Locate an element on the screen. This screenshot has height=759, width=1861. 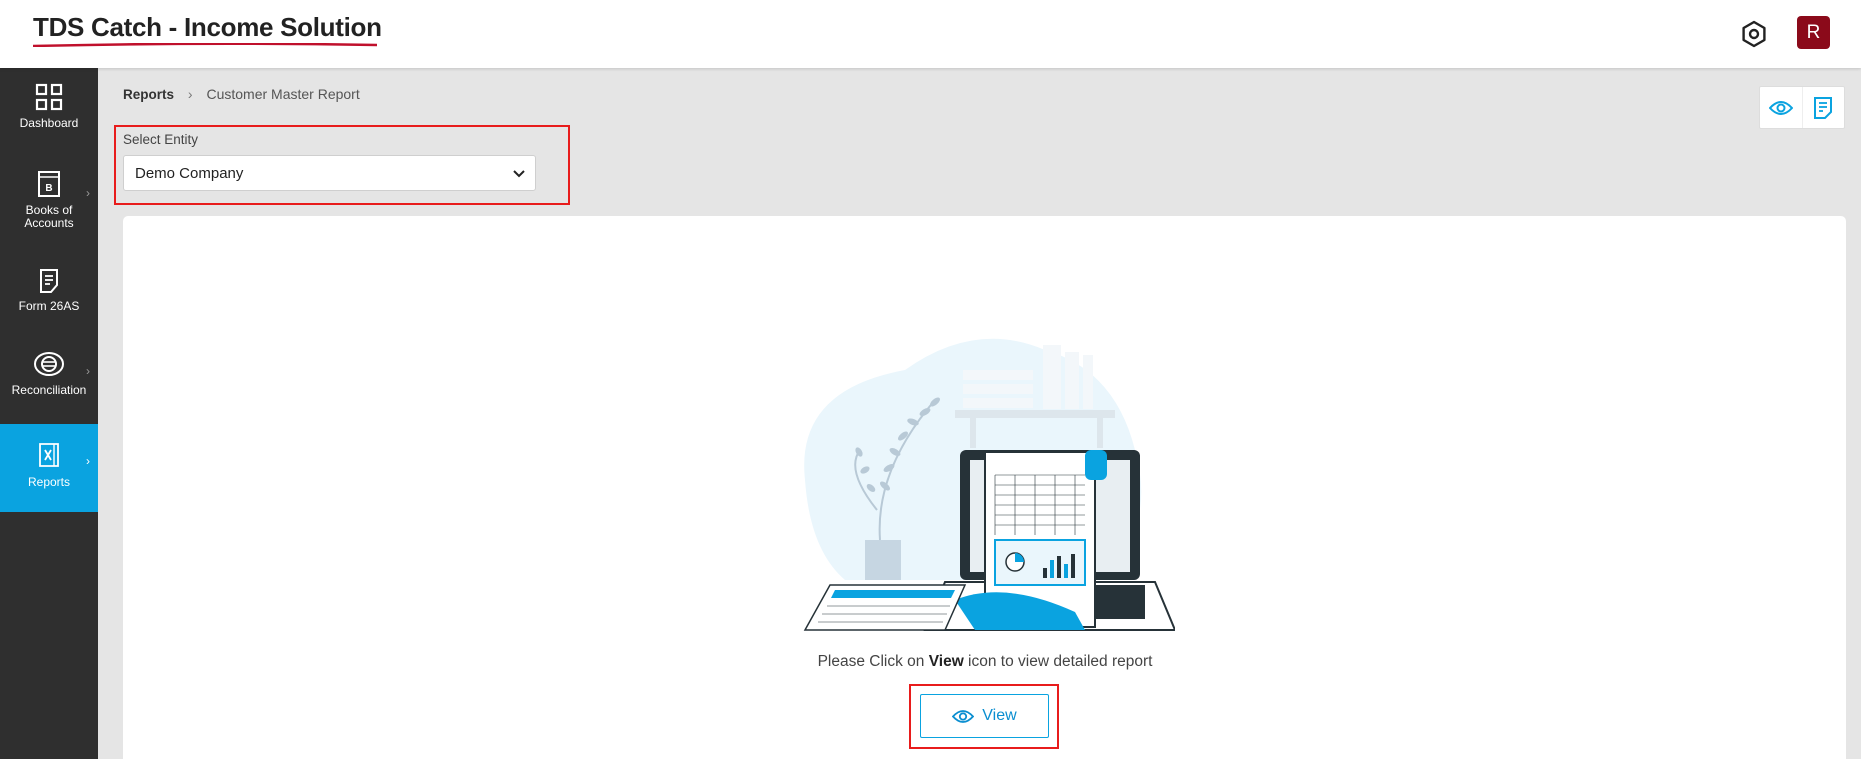
entity-selected-value: Demo Company is located at coordinates (189, 173).